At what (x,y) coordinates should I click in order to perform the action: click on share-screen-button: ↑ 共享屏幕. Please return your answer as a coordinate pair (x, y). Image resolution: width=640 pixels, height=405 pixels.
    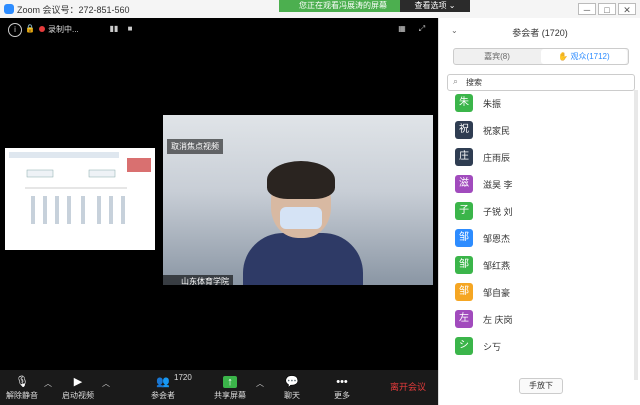
    Looking at the image, I should click on (230, 387).